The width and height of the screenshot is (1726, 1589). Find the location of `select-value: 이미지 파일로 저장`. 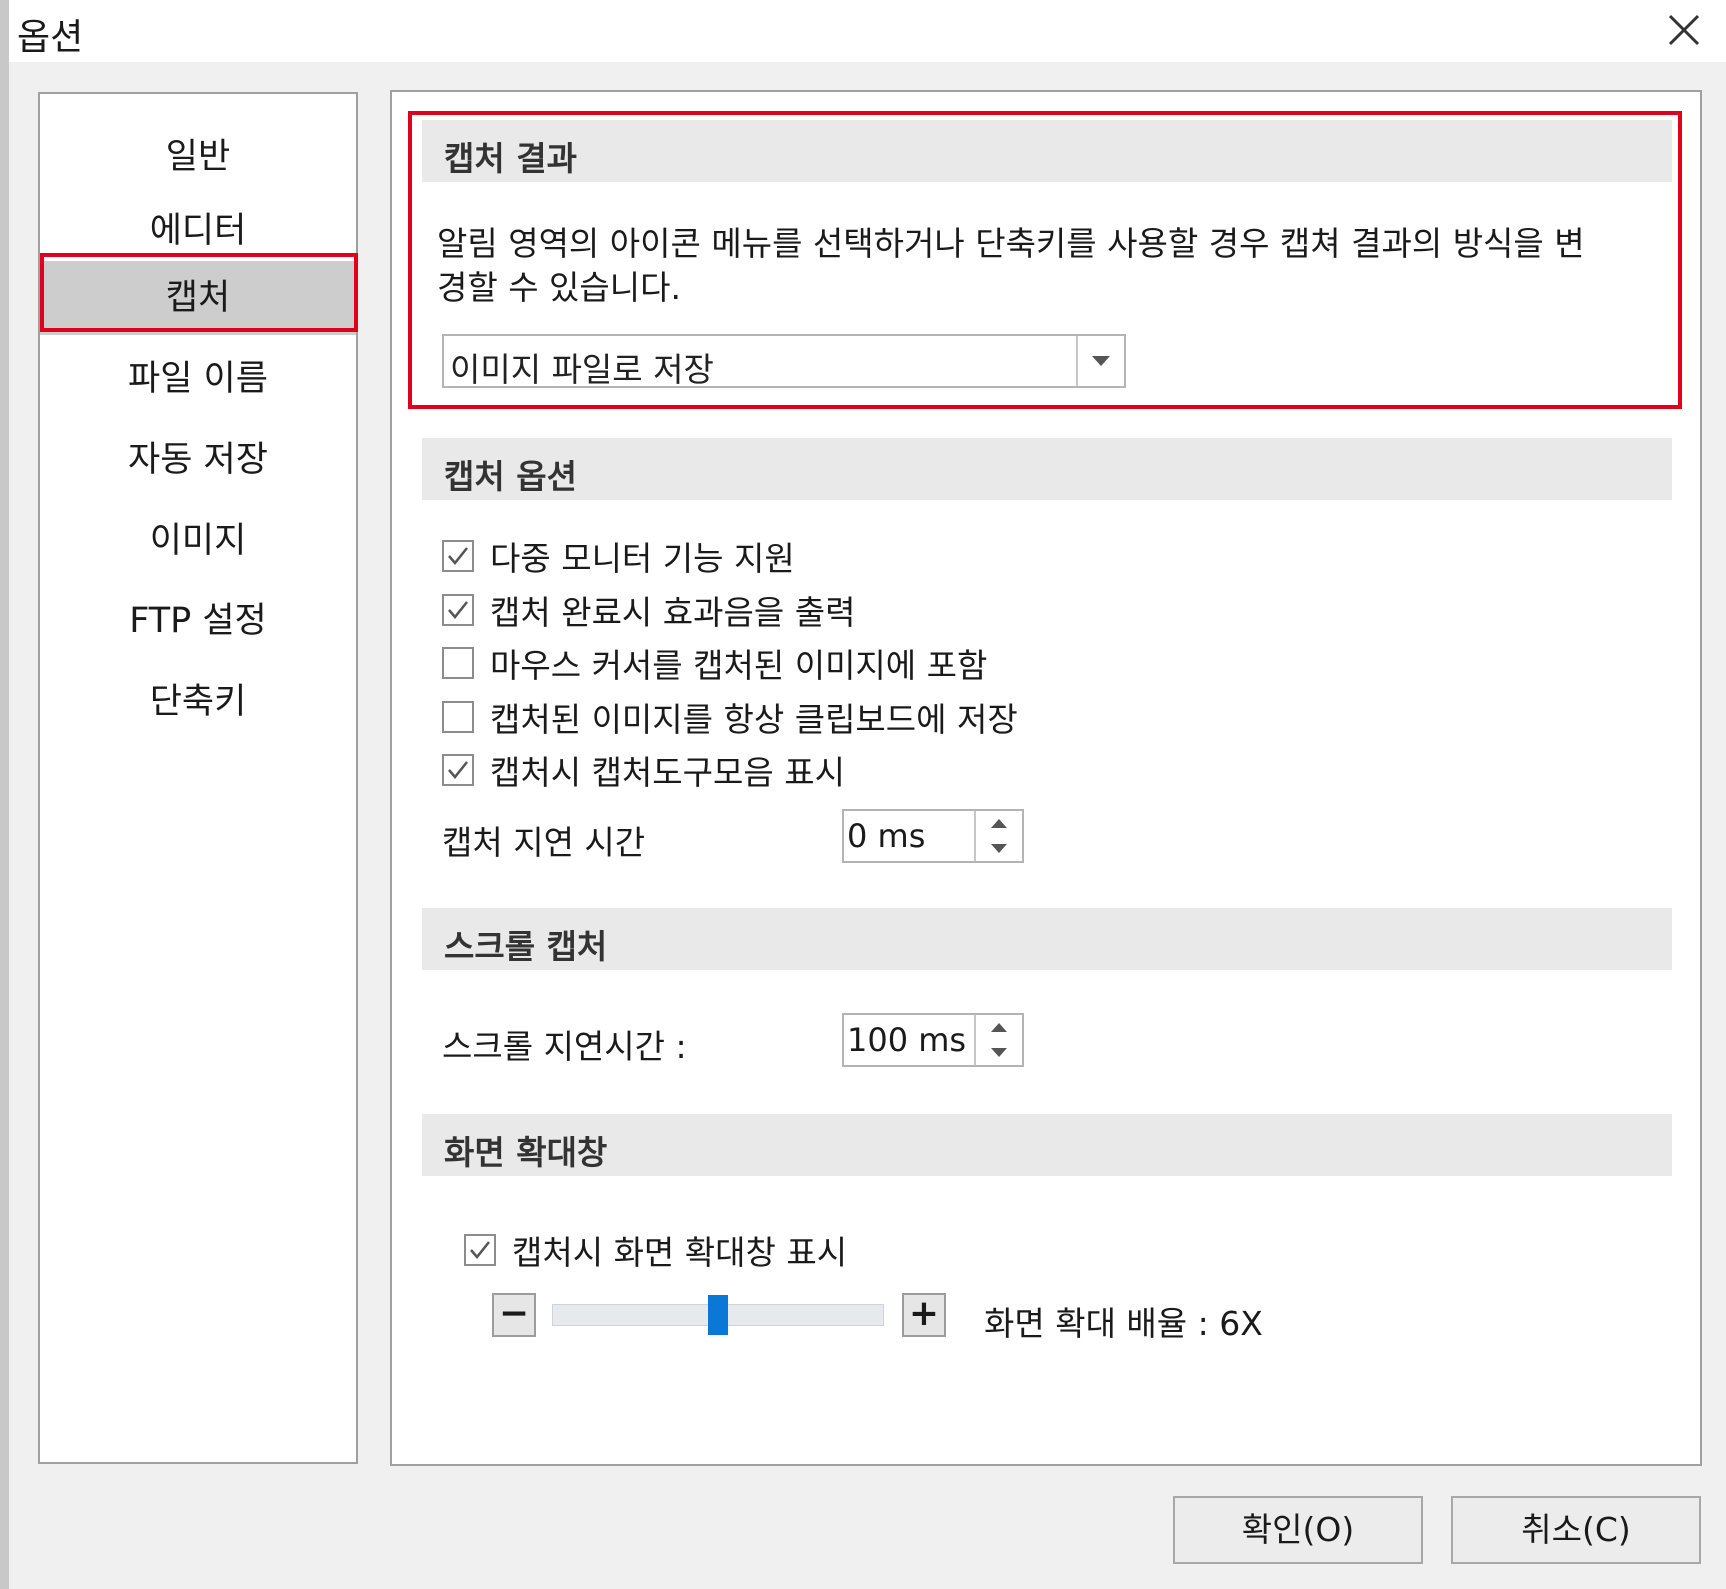

select-value: 이미지 파일로 저장 is located at coordinates (582, 369).